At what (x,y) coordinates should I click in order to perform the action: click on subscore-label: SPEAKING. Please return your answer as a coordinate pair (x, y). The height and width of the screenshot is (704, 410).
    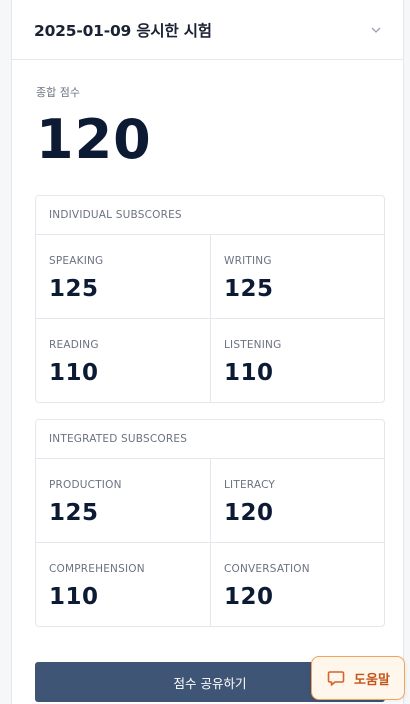
    Looking at the image, I should click on (76, 261).